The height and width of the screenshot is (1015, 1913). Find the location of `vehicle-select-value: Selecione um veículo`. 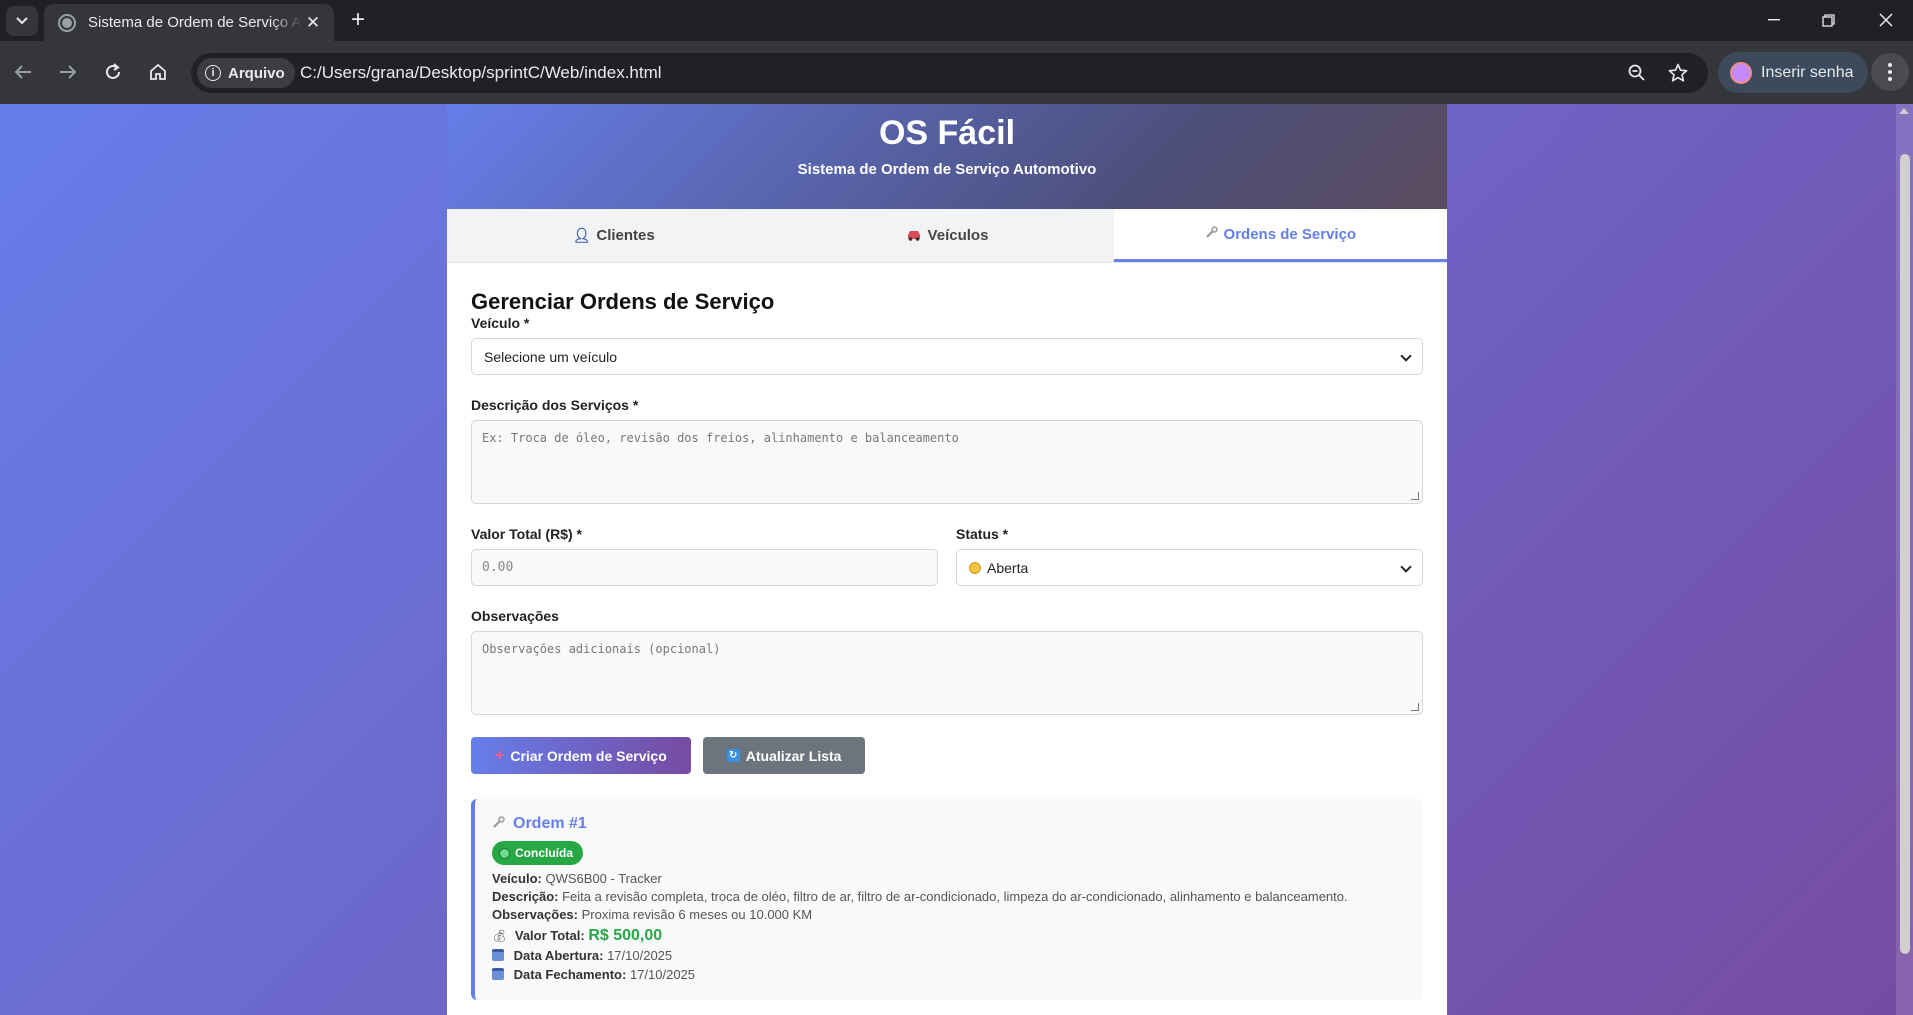

vehicle-select-value: Selecione um veículo is located at coordinates (551, 356).